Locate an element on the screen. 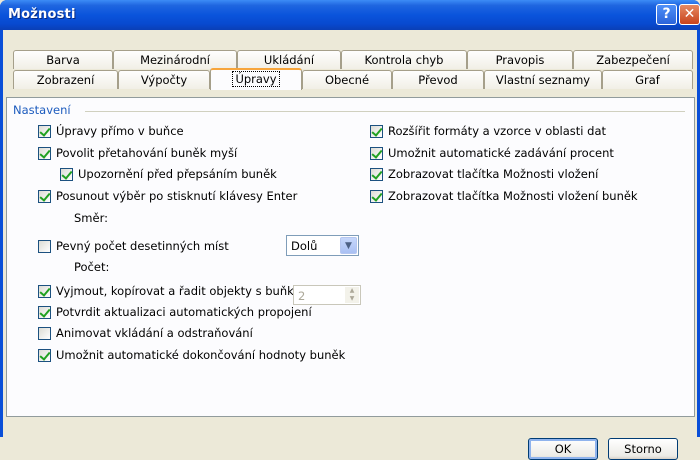  checkbox-update-links is located at coordinates (44, 312).